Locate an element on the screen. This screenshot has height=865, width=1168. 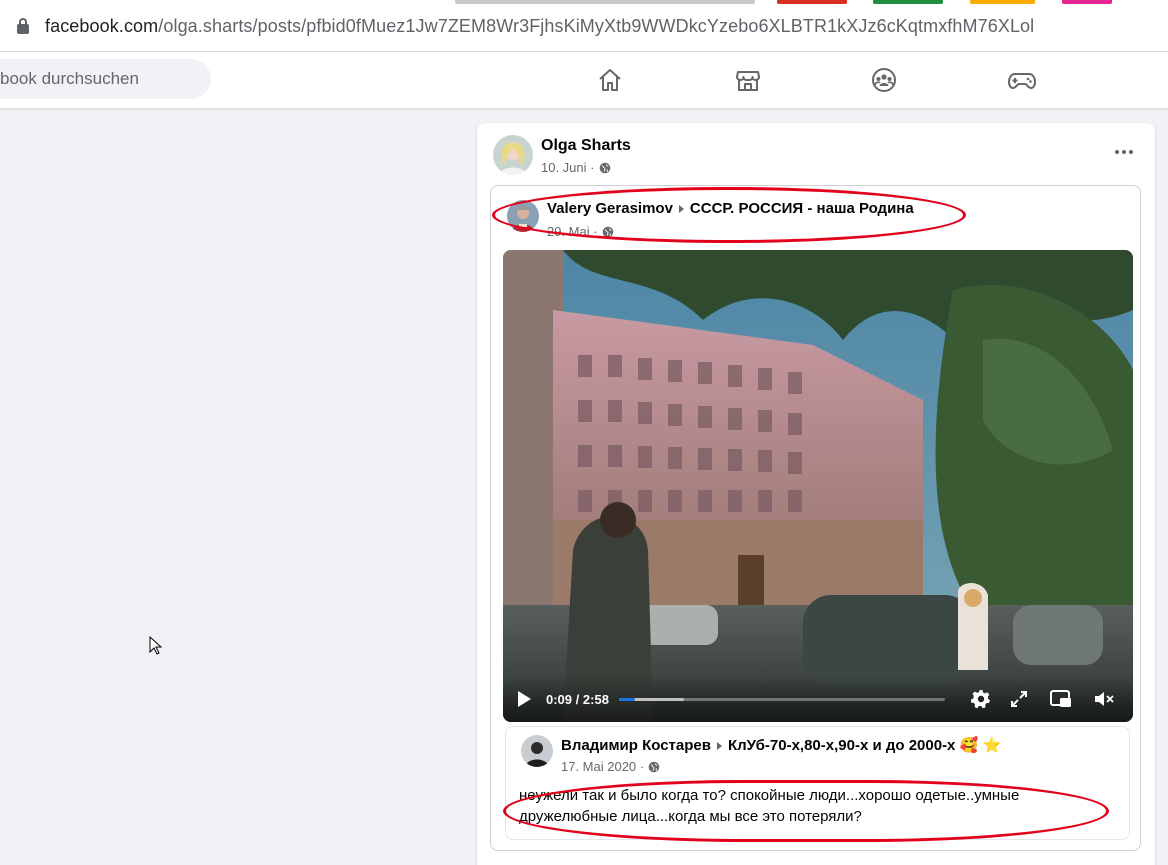
home-icon is located at coordinates (610, 80).